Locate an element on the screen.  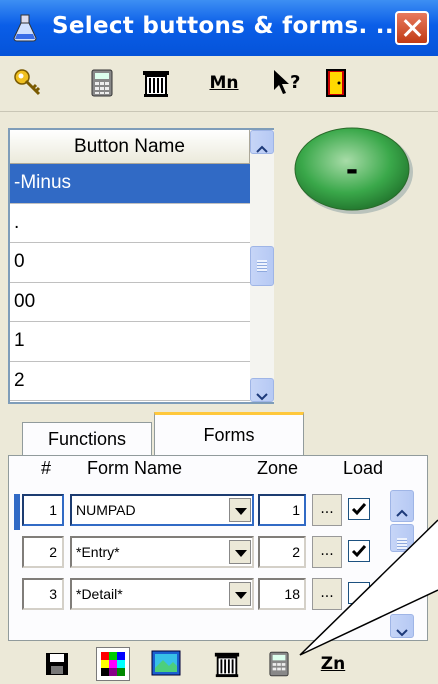
delete-button is located at coordinates (156, 83).